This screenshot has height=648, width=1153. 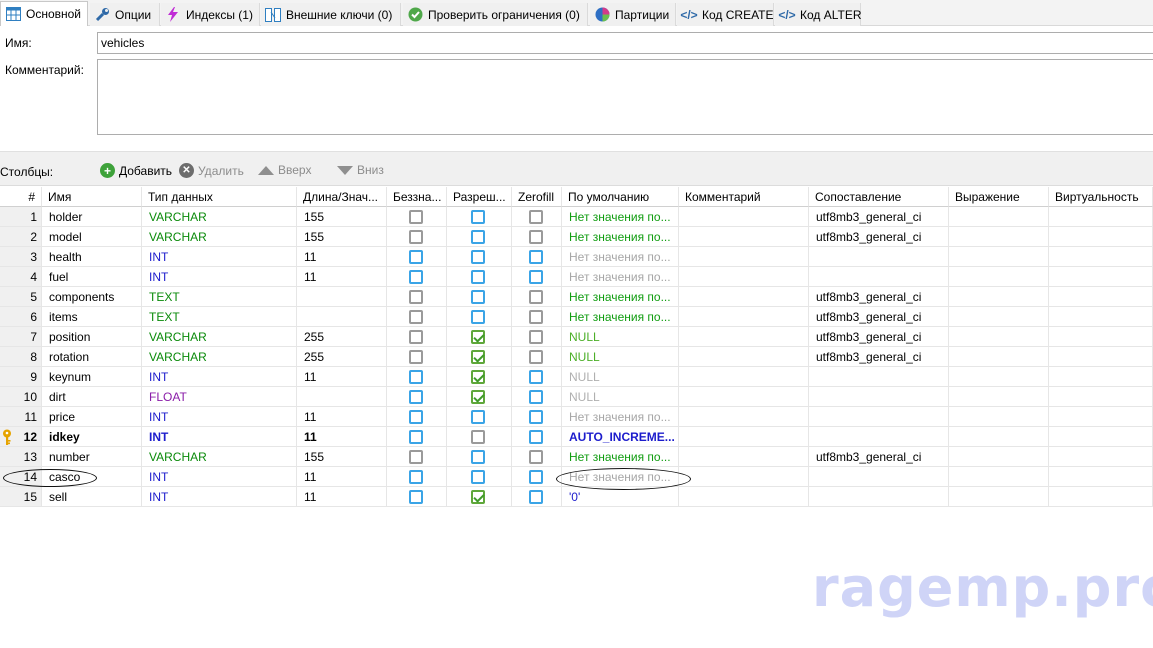 I want to click on default-value-cell: '0', so click(x=620, y=497).